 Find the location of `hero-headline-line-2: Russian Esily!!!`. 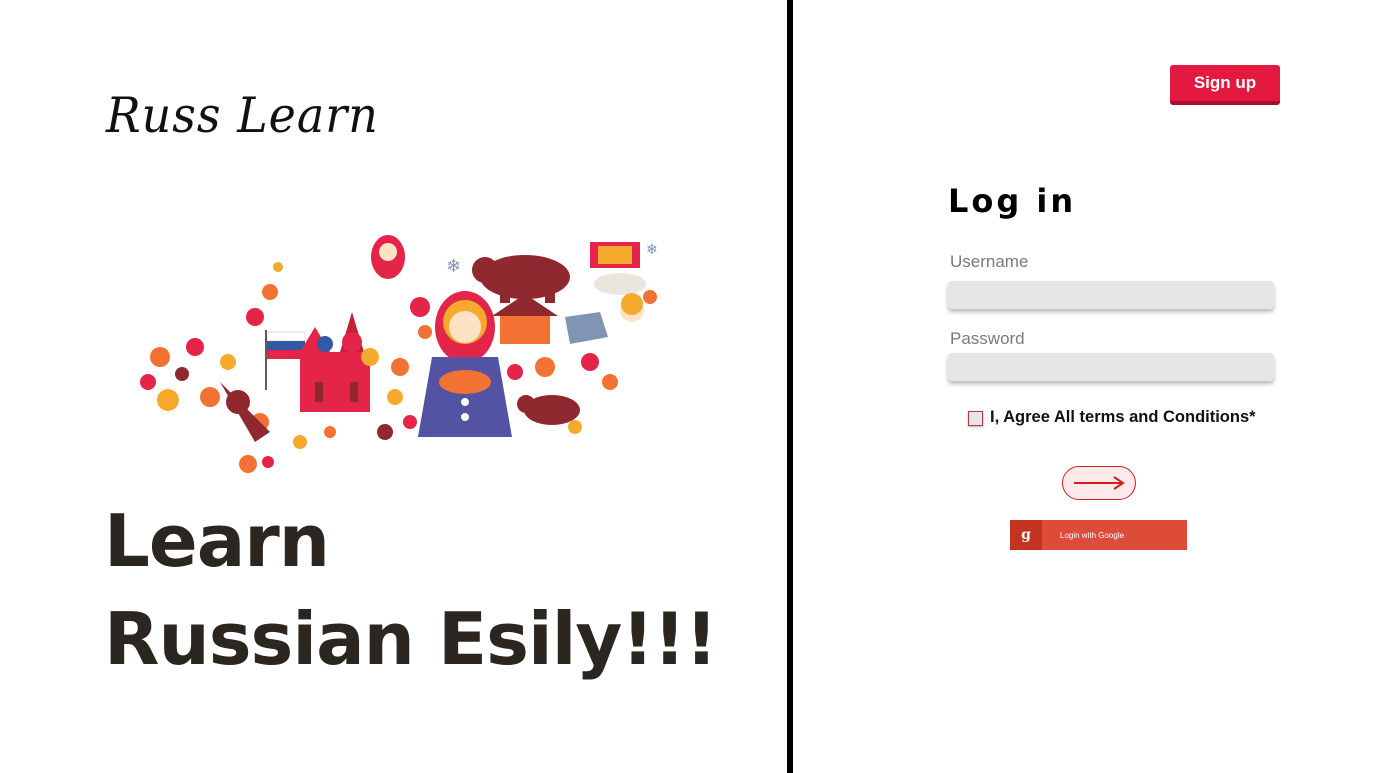

hero-headline-line-2: Russian Esily!!! is located at coordinates (411, 639).